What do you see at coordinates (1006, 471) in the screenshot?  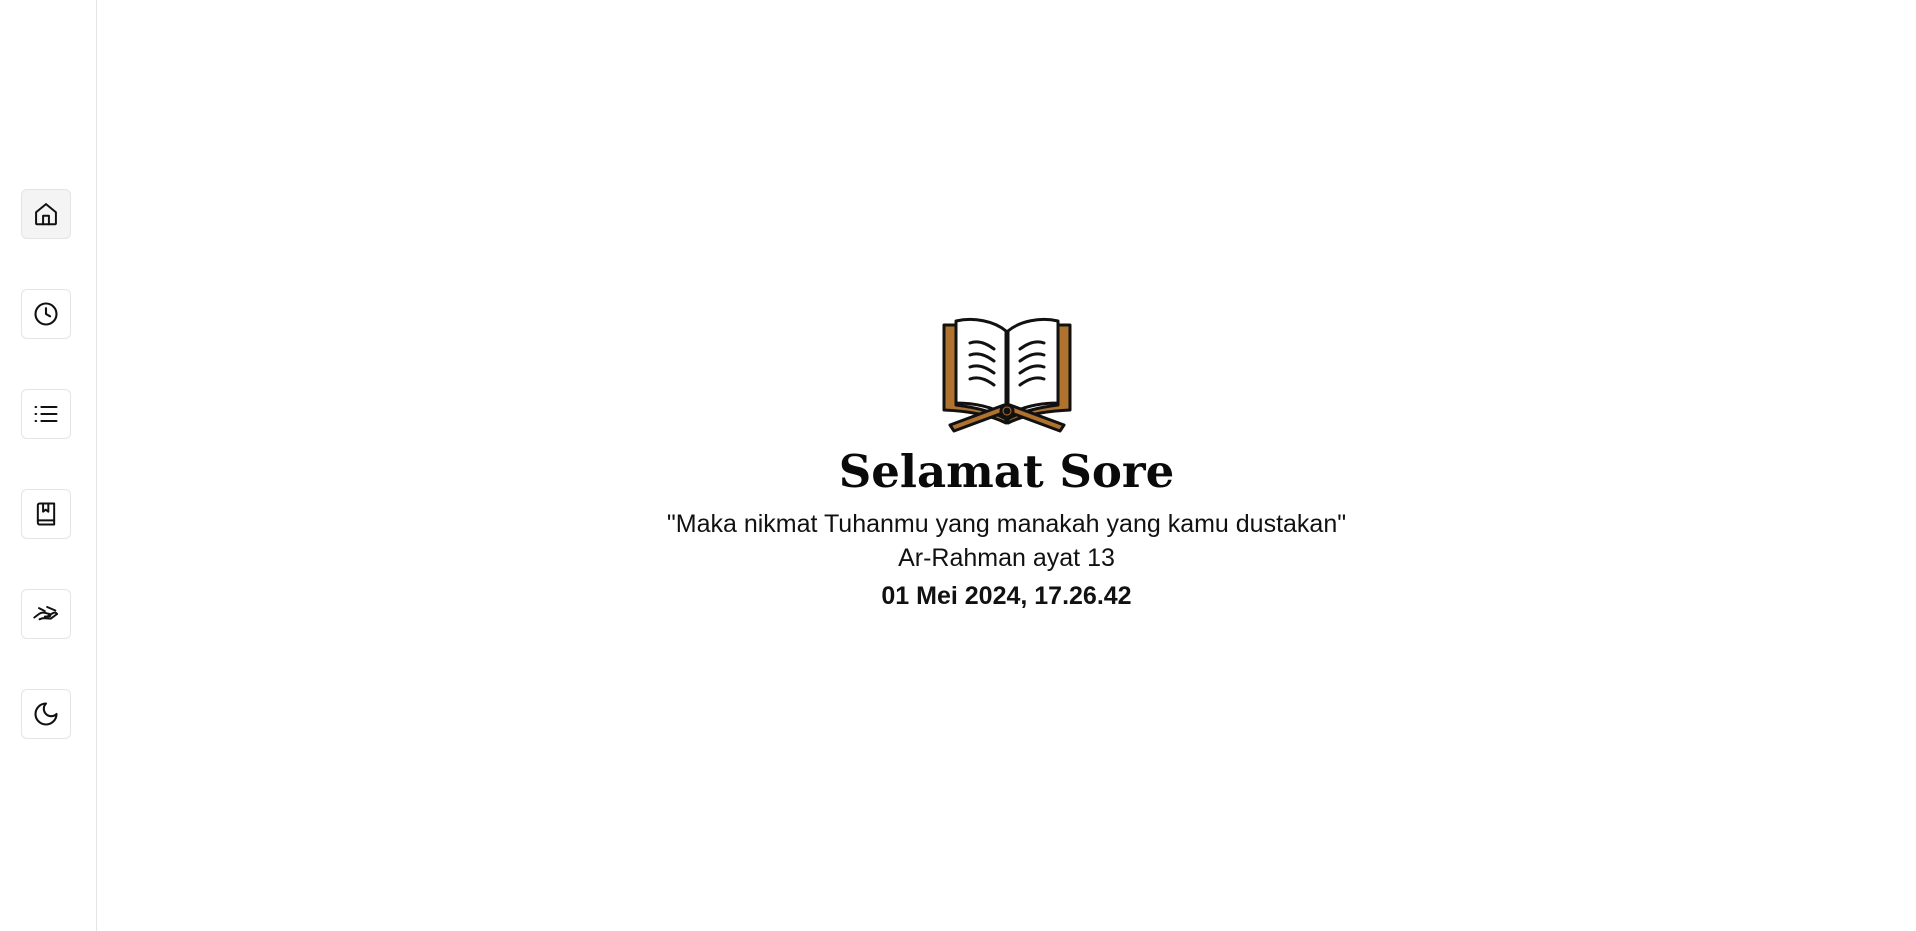 I see `greeting-title: Selamat Sore` at bounding box center [1006, 471].